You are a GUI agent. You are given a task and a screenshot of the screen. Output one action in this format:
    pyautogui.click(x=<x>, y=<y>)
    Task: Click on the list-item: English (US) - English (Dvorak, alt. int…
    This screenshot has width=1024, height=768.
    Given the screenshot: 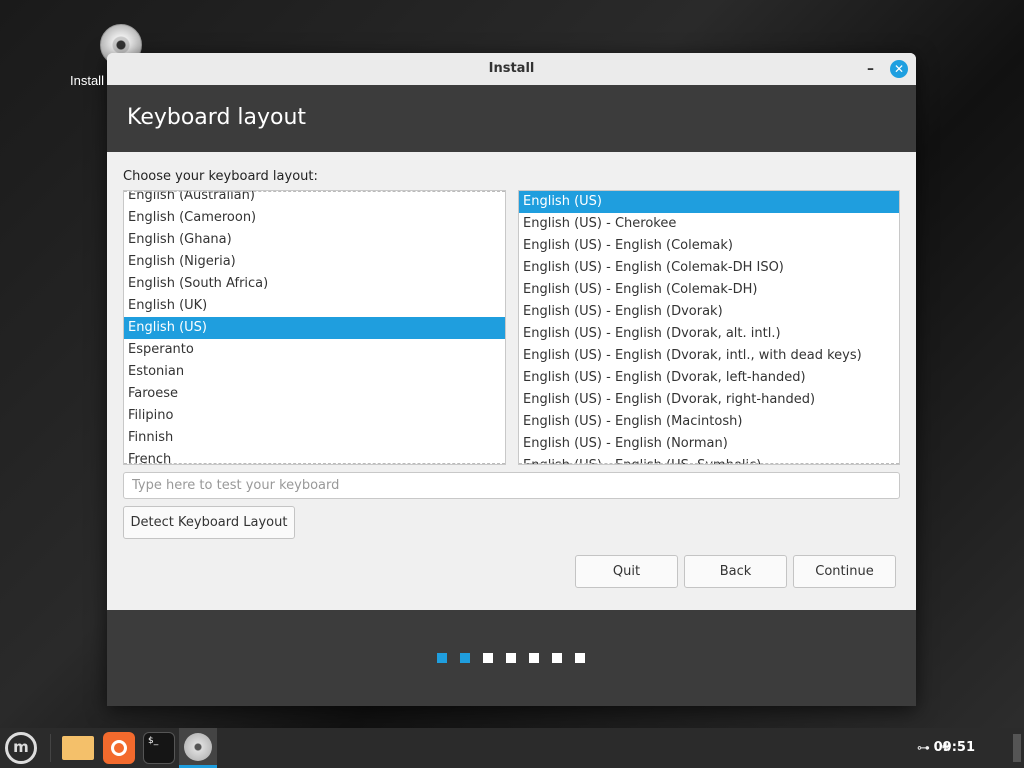 What is the action you would take?
    pyautogui.click(x=709, y=334)
    